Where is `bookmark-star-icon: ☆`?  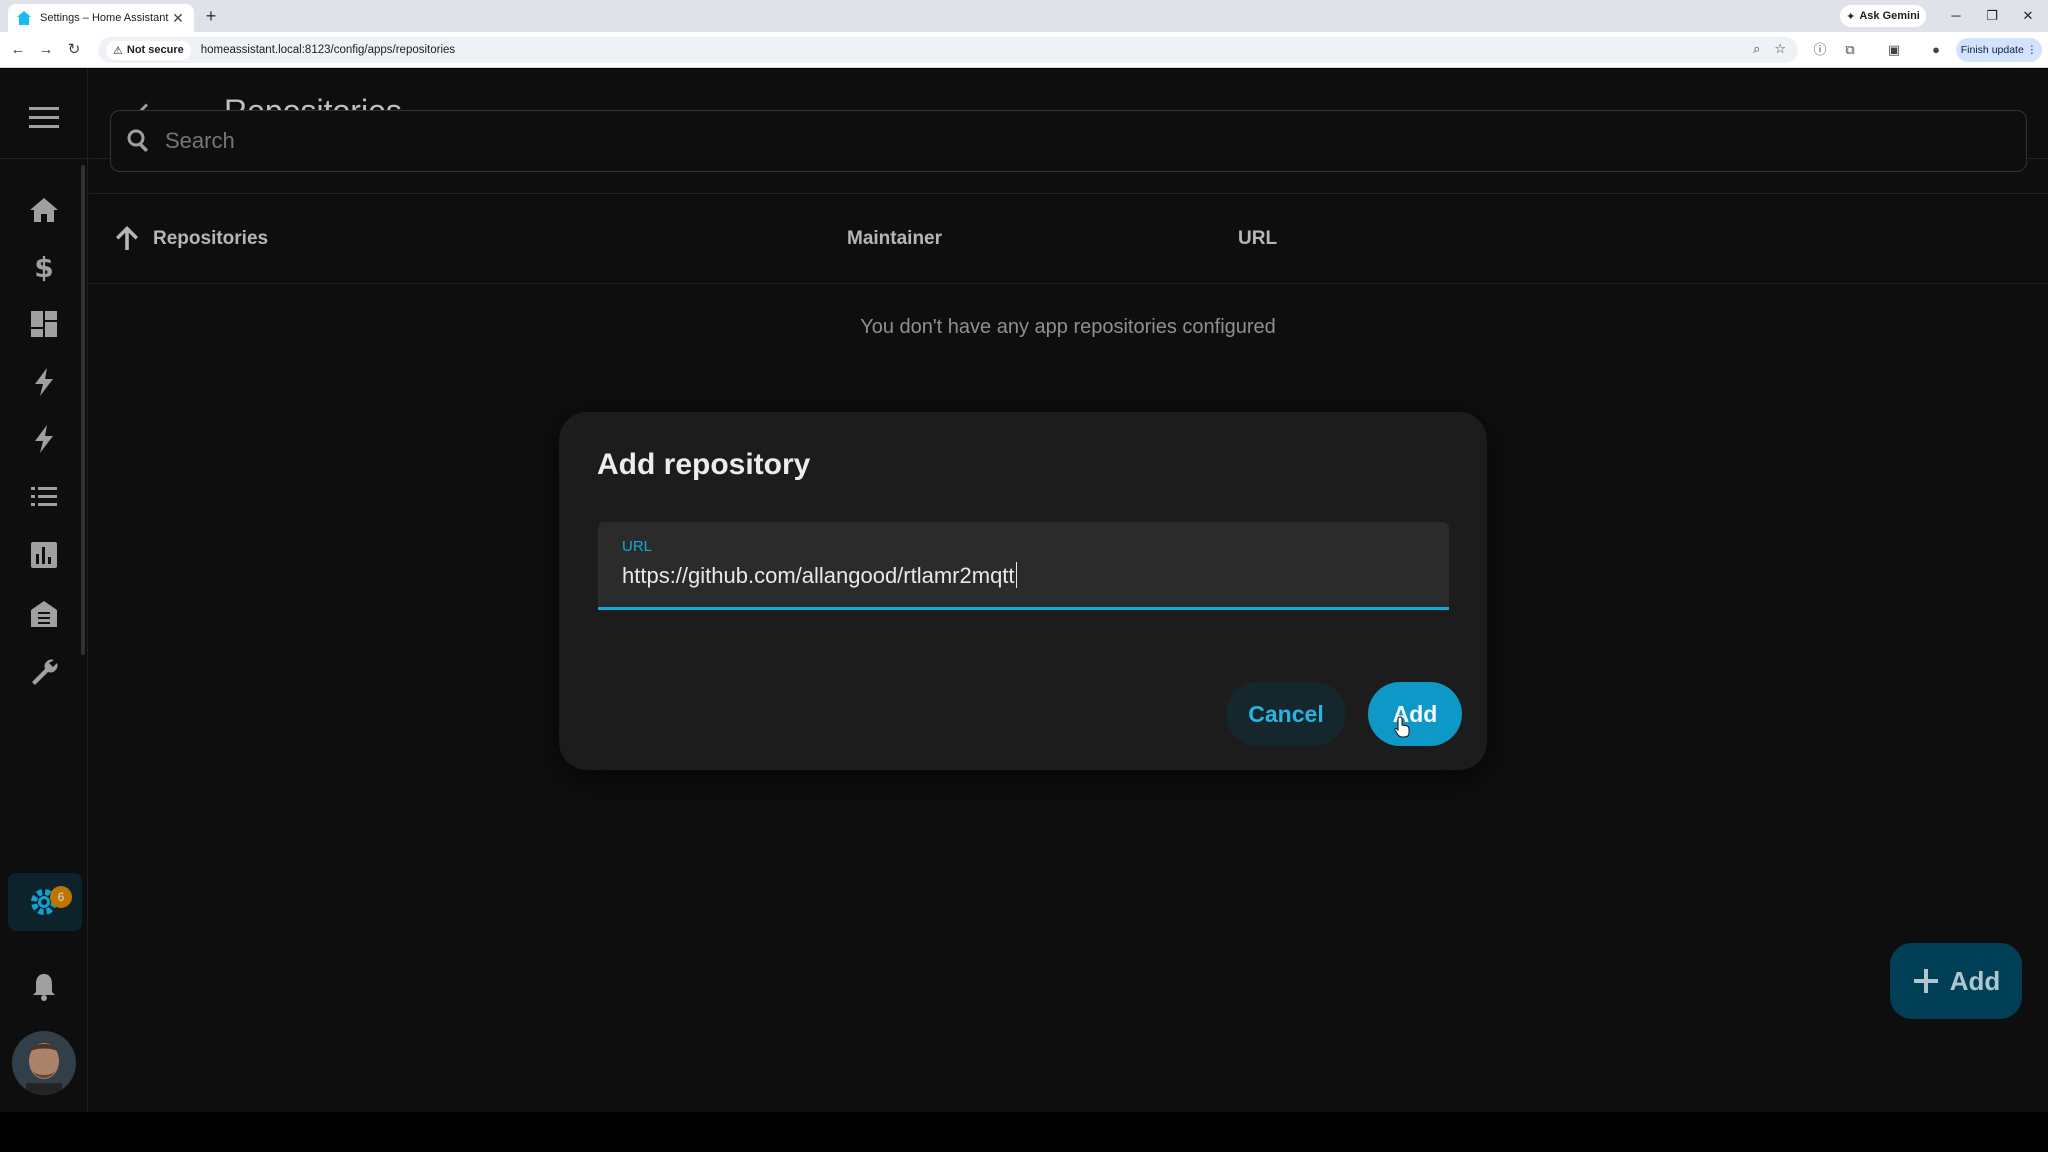
bookmark-star-icon: ☆ is located at coordinates (1780, 49).